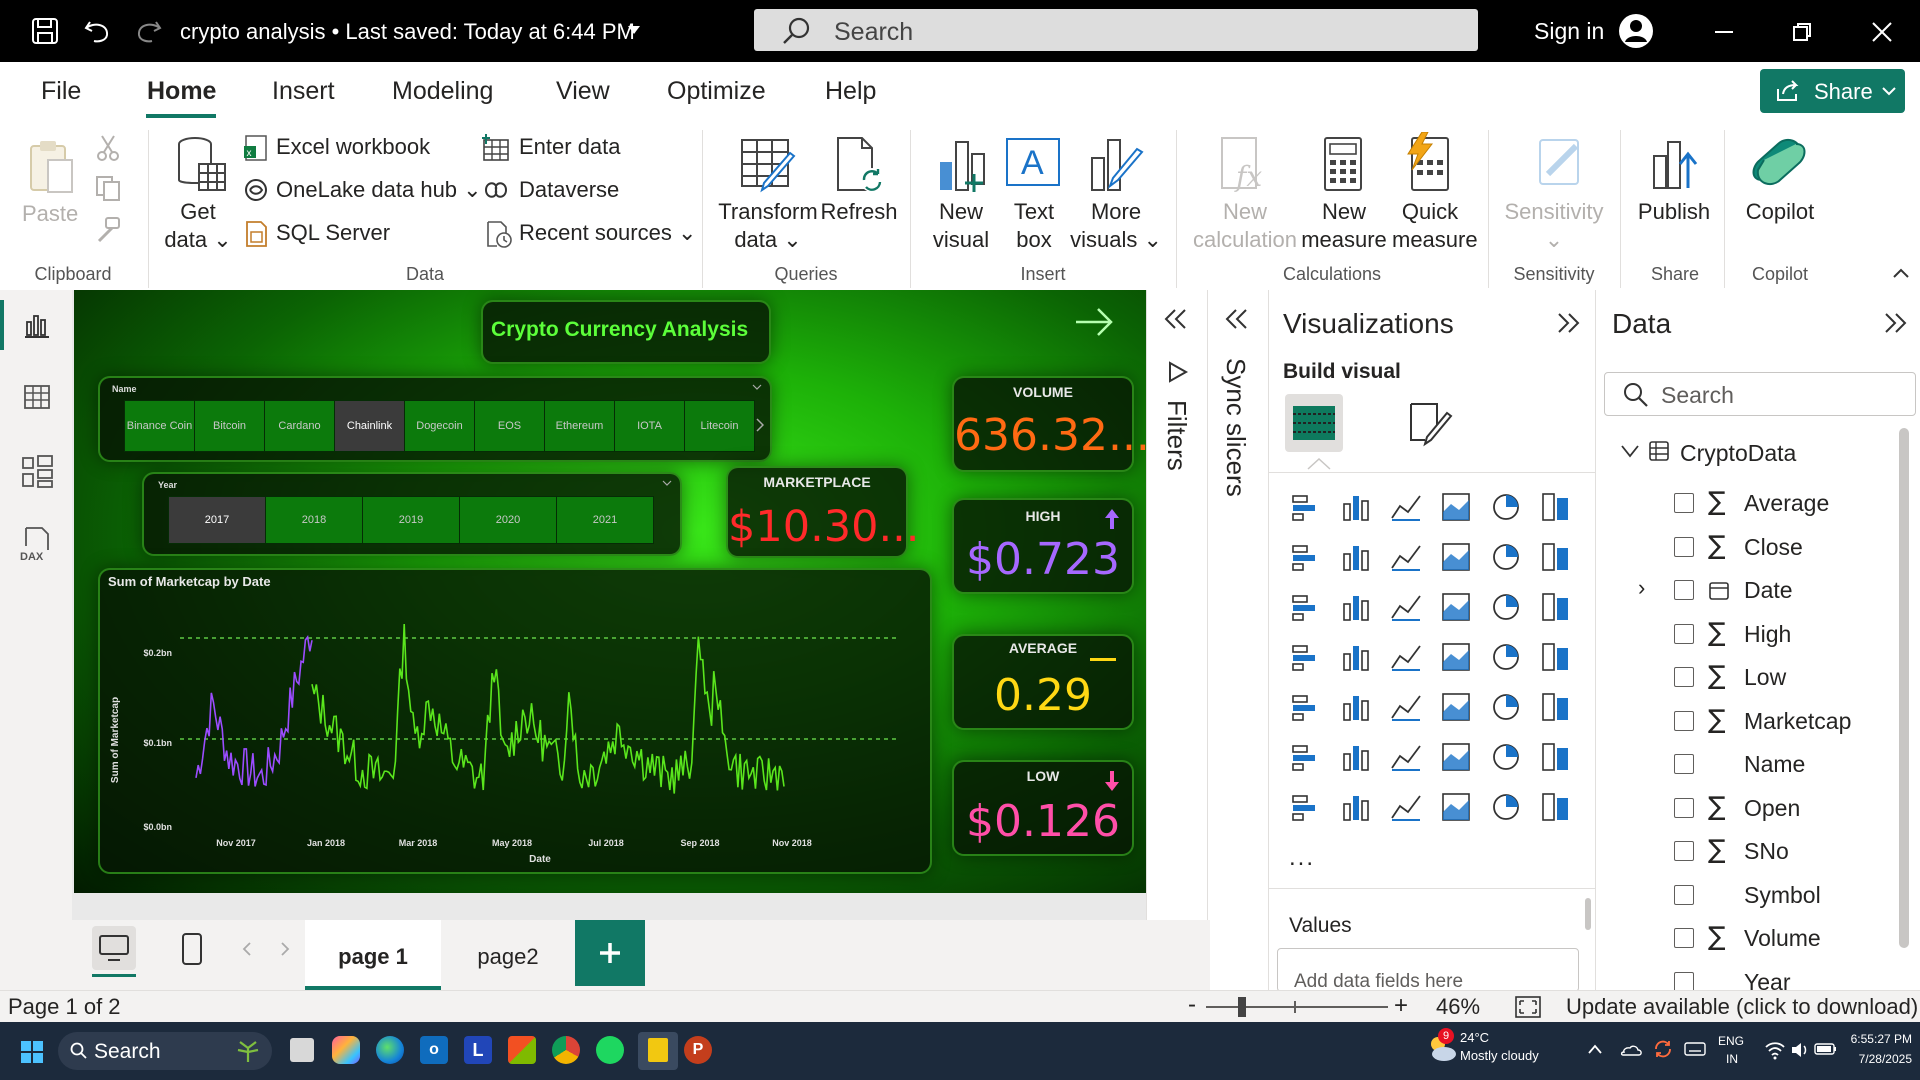 The height and width of the screenshot is (1080, 1920). Describe the element at coordinates (1800, 1050) in the screenshot. I see `volume-icon` at that location.